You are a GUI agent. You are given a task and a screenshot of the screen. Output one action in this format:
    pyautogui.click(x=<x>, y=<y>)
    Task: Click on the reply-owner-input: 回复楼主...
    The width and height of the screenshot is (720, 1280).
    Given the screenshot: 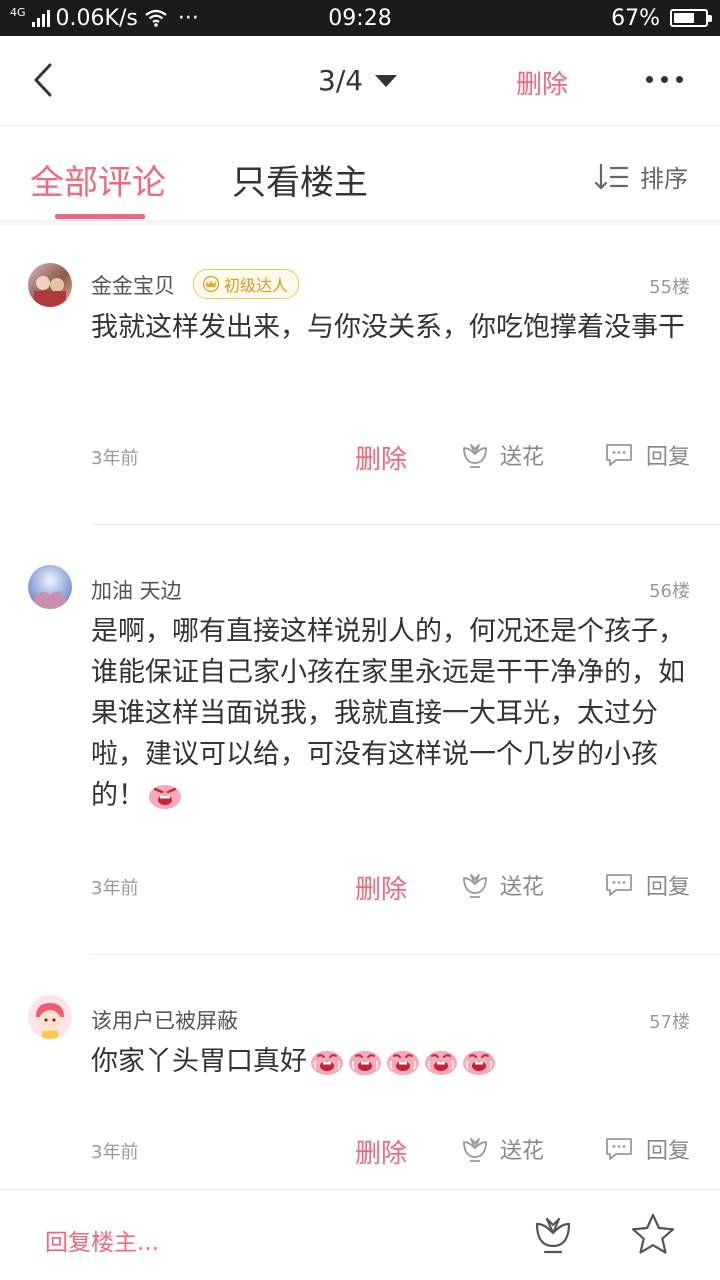 What is the action you would take?
    pyautogui.click(x=102, y=1240)
    